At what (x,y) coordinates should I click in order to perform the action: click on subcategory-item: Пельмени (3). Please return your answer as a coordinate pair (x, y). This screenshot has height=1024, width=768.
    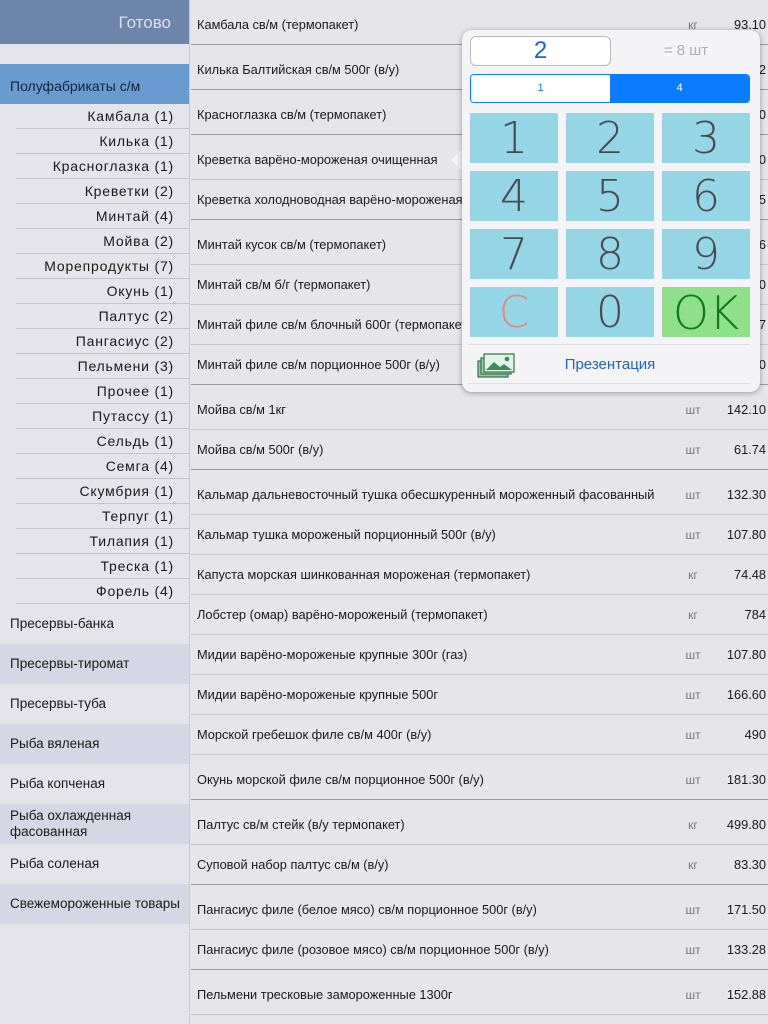
    Looking at the image, I should click on (102, 366).